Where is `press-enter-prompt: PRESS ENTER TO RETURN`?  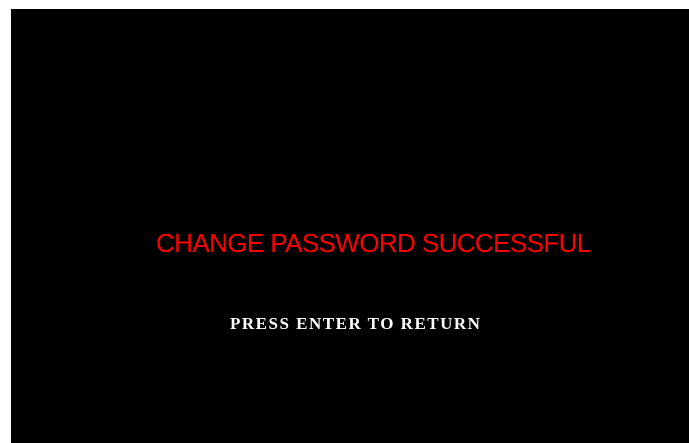 press-enter-prompt: PRESS ENTER TO RETURN is located at coordinates (355, 324).